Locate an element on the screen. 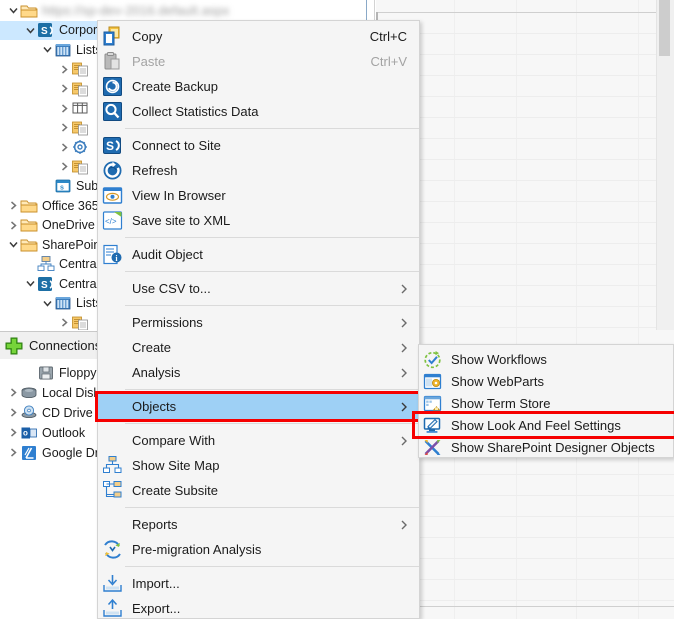 This screenshot has height=619, width=674. tree-item: SharePoint is located at coordinates (54, 244).